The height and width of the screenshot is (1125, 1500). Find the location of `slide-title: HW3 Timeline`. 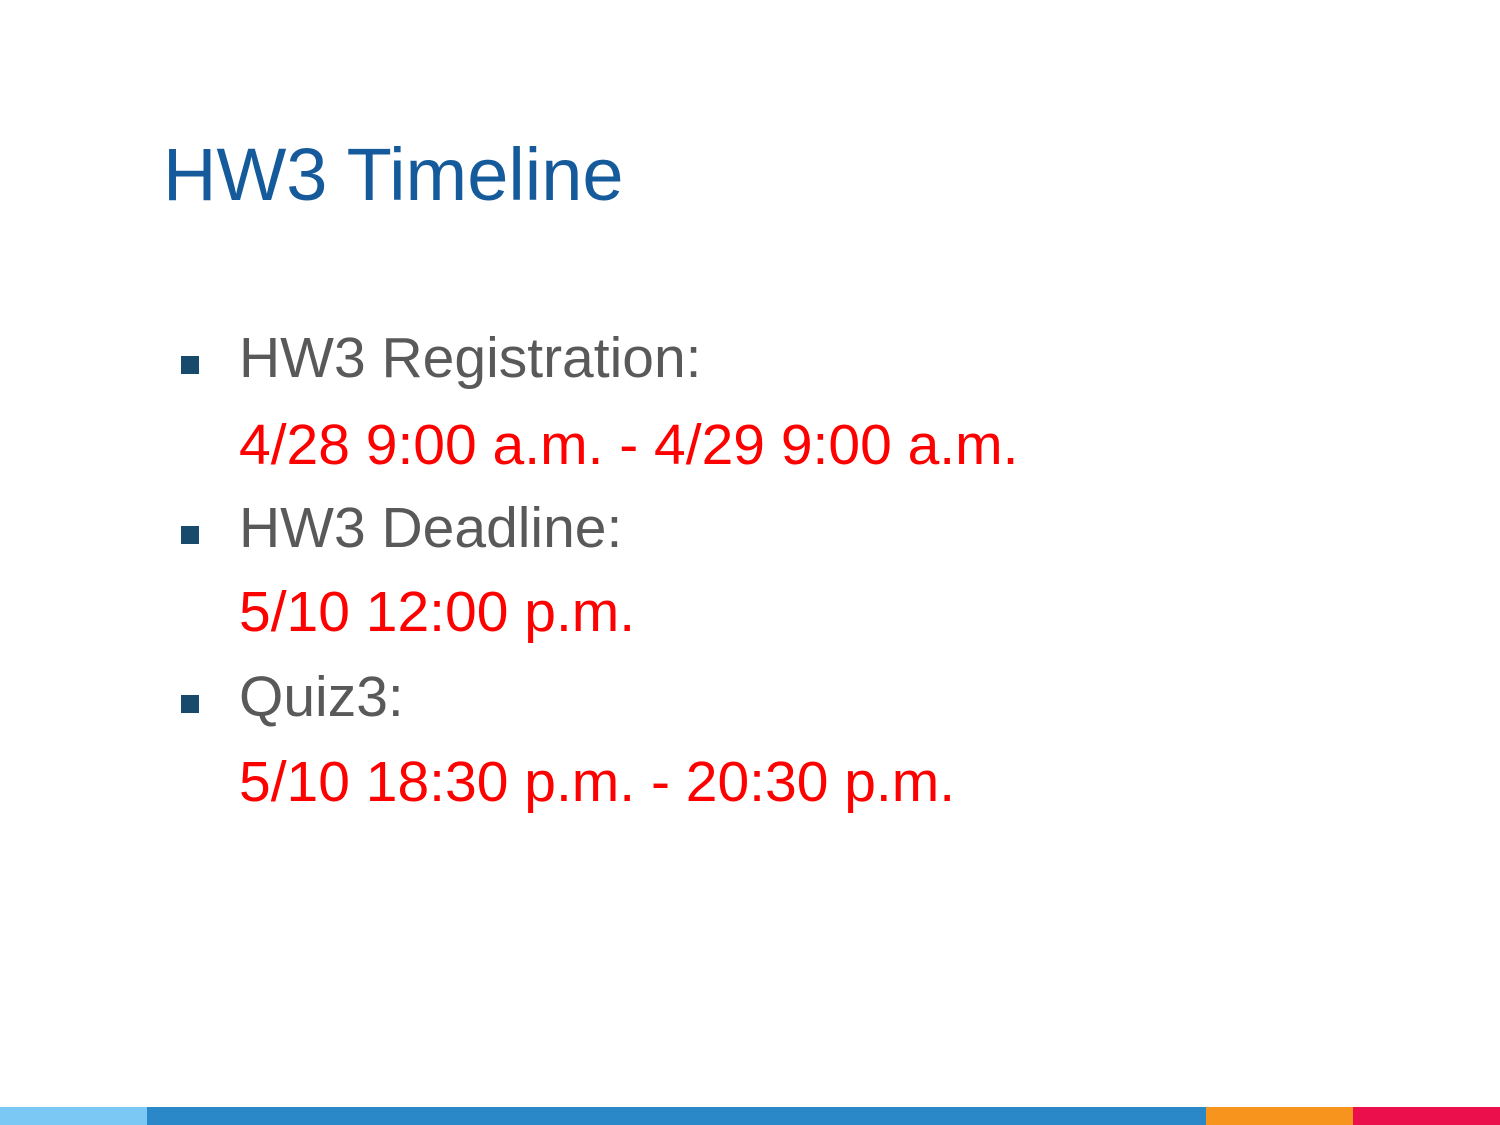

slide-title: HW3 Timeline is located at coordinates (393, 174).